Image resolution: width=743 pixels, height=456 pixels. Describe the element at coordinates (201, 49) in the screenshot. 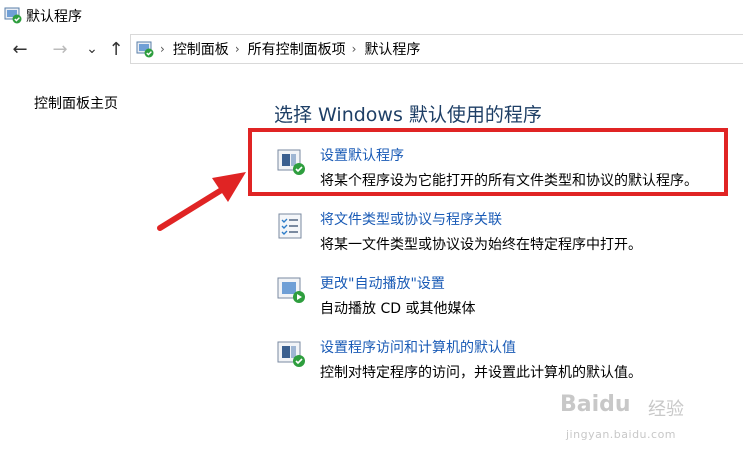

I see `breadcrumb-control-panel: 控制面板` at that location.